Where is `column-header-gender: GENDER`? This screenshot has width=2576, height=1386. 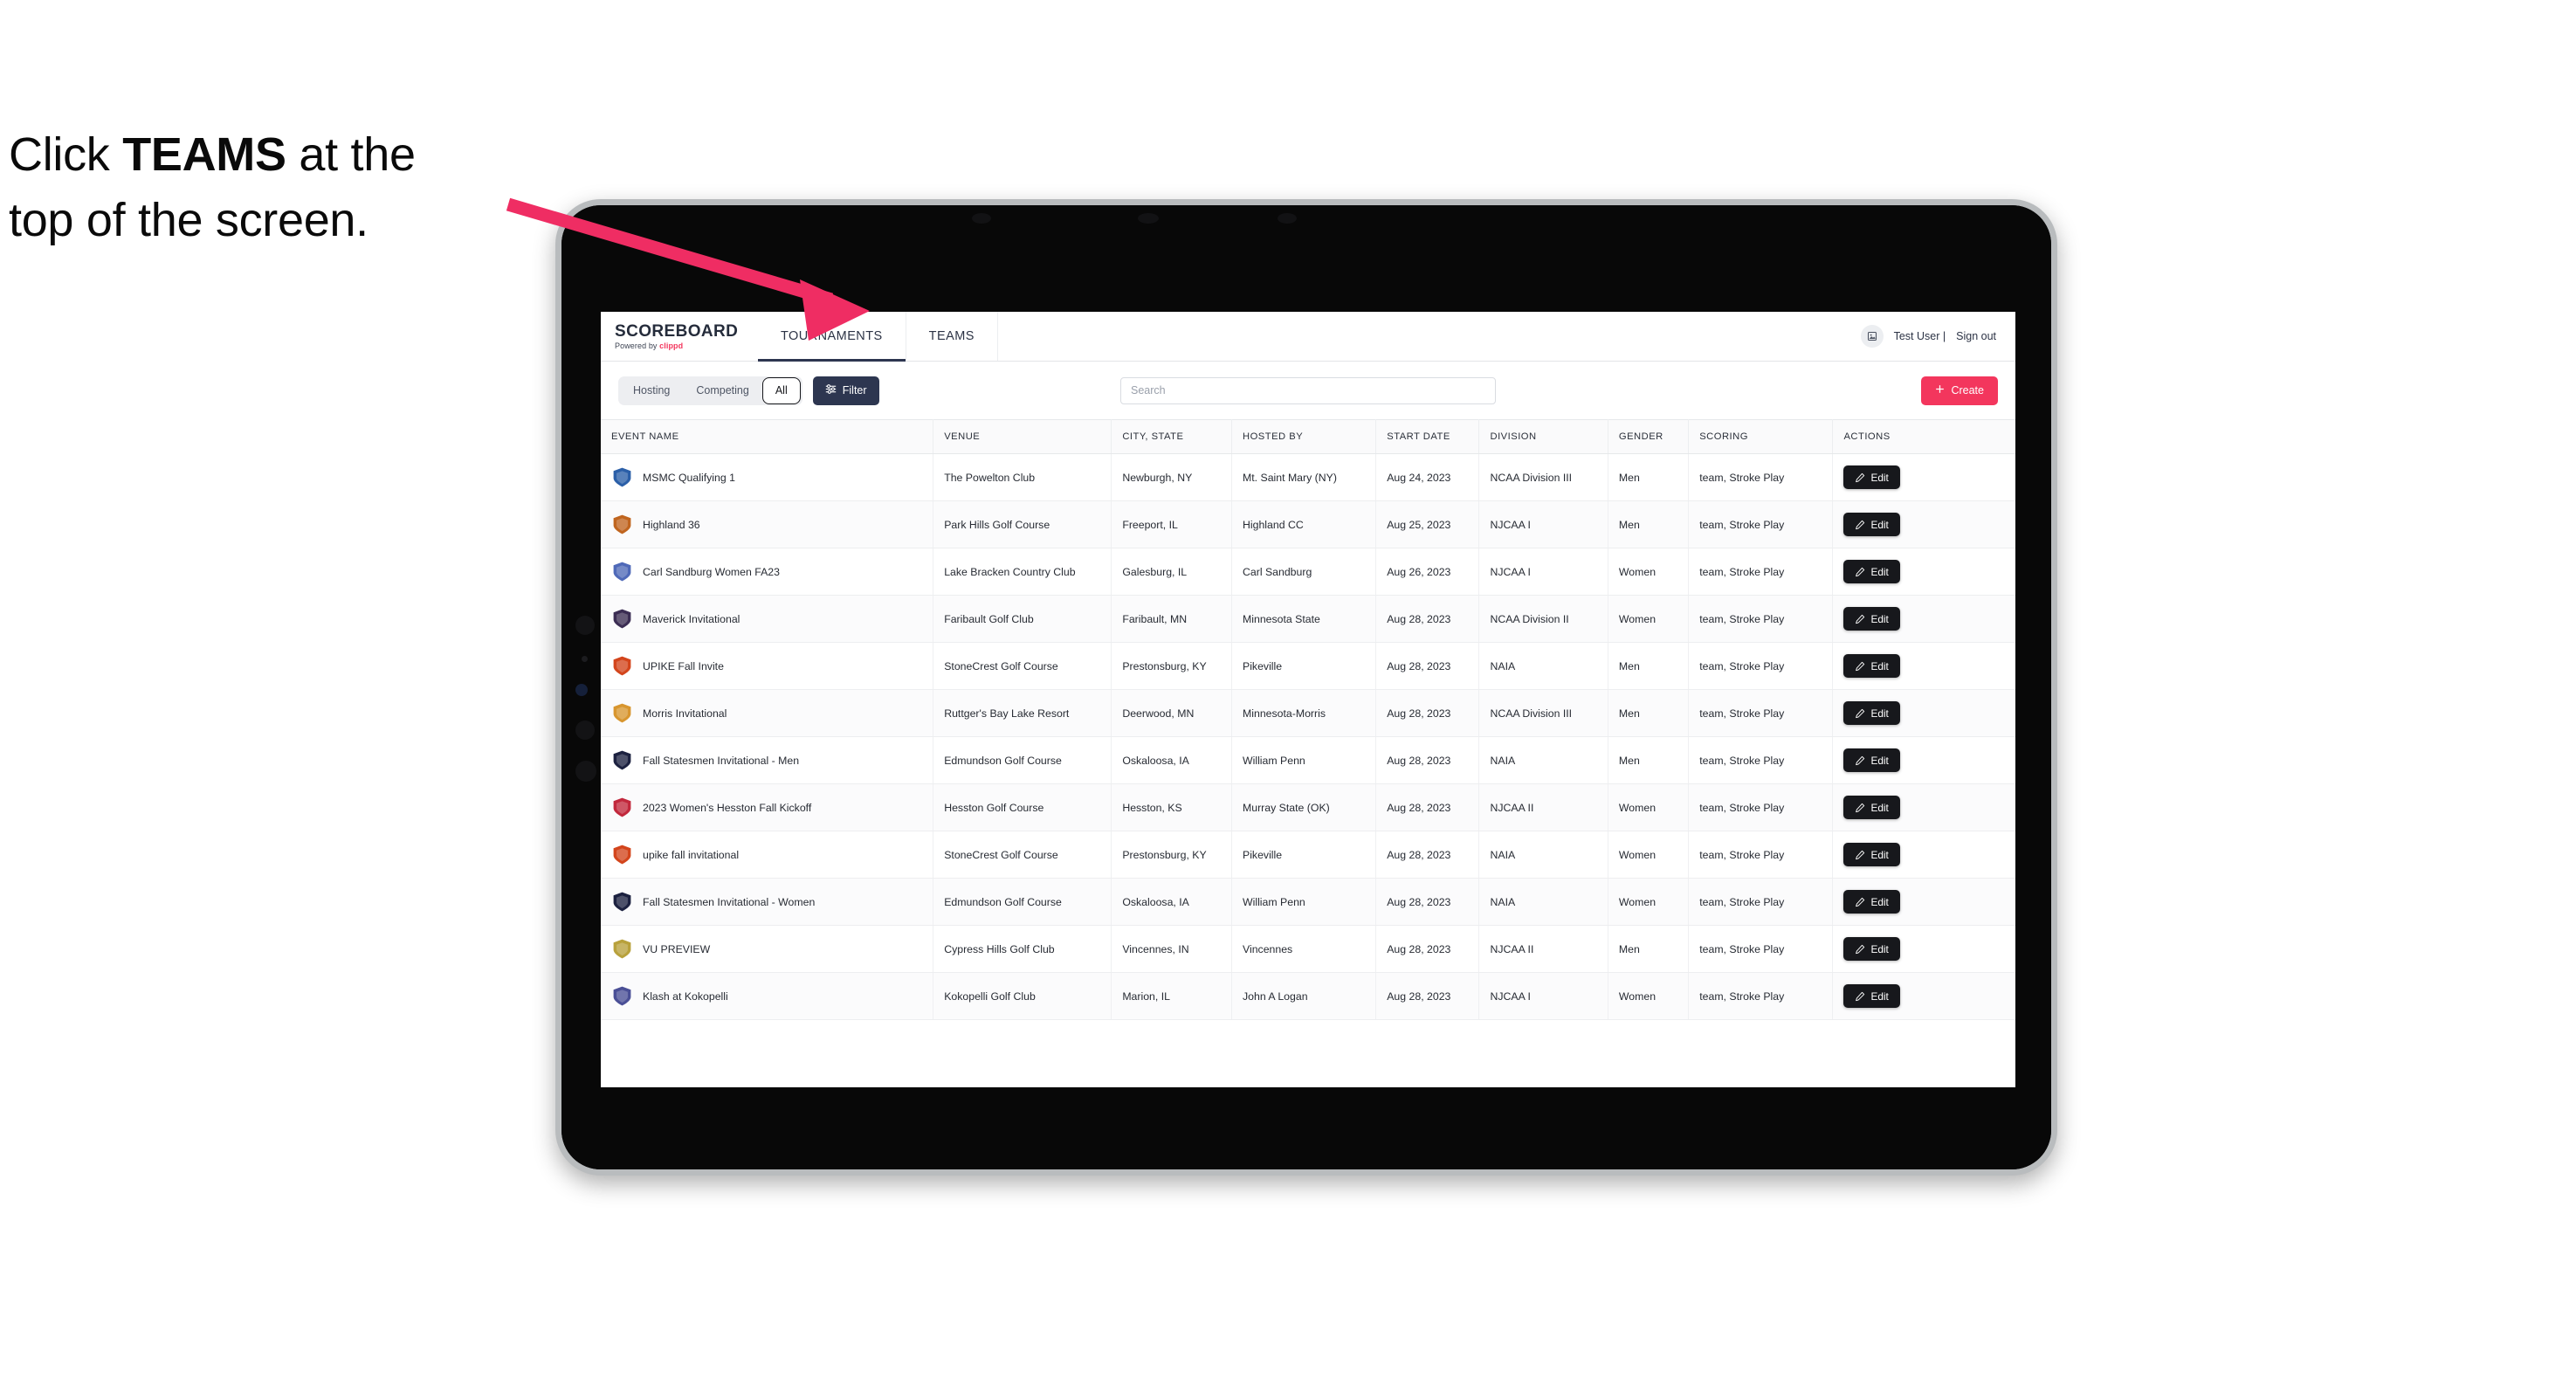
column-header-gender: GENDER is located at coordinates (1649, 436).